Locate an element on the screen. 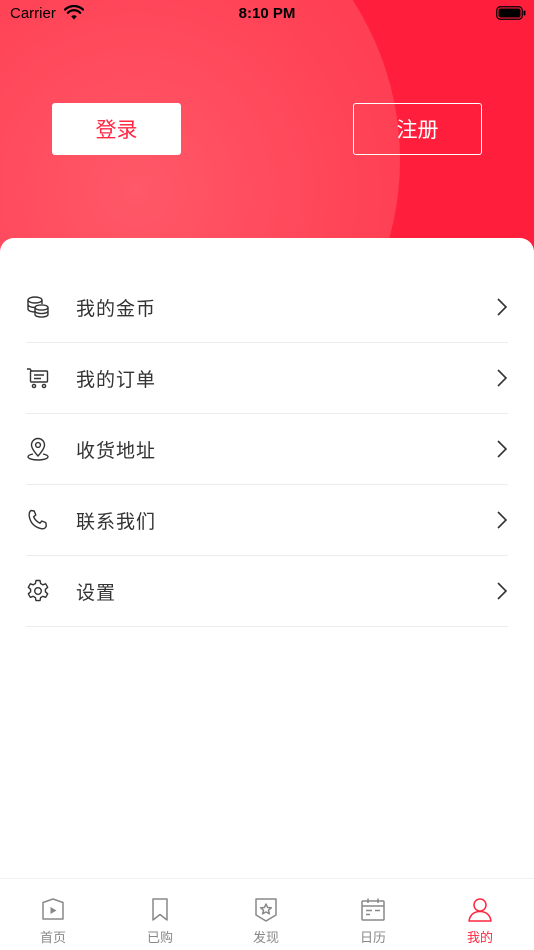  menu-item-label: 联系我们 is located at coordinates (116, 521).